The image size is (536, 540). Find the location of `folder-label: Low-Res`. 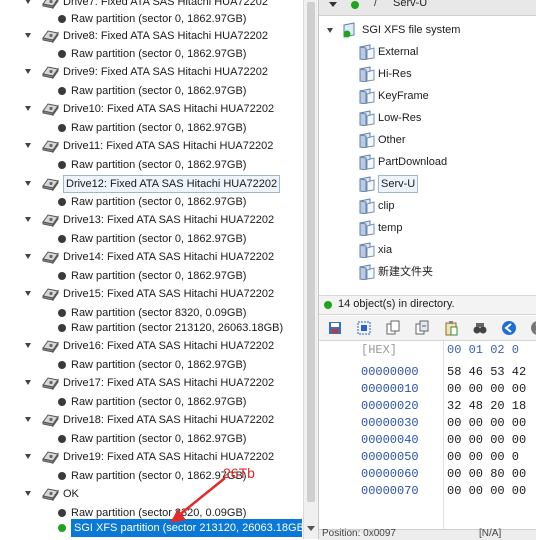

folder-label: Low-Res is located at coordinates (400, 118).